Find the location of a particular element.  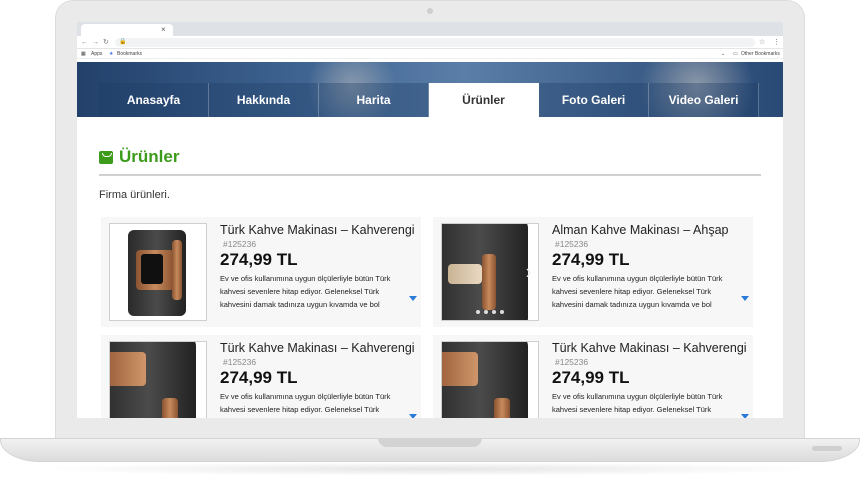

page-intro: Firma ürünleri. is located at coordinates (134, 195).